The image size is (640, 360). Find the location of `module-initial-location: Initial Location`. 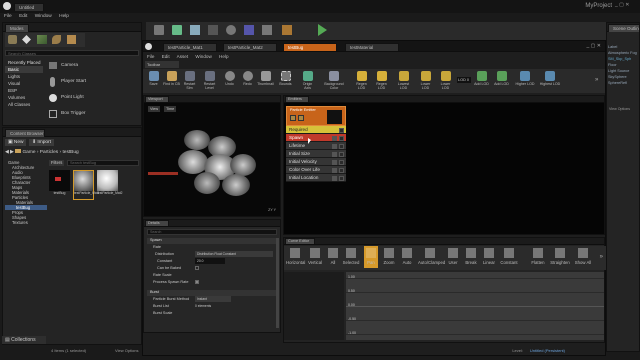

module-initial-location: Initial Location is located at coordinates (316, 178).